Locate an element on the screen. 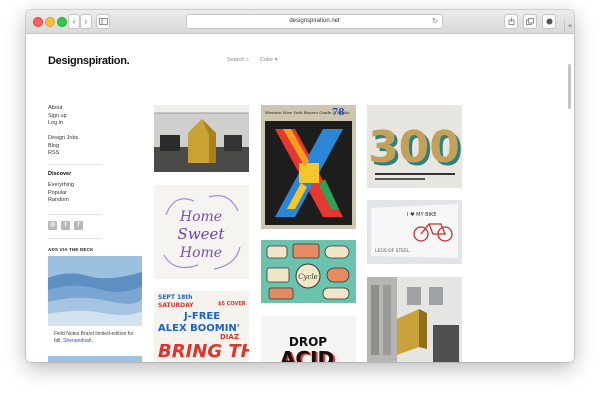 The width and height of the screenshot is (600, 400). color-label: Color is located at coordinates (267, 60).